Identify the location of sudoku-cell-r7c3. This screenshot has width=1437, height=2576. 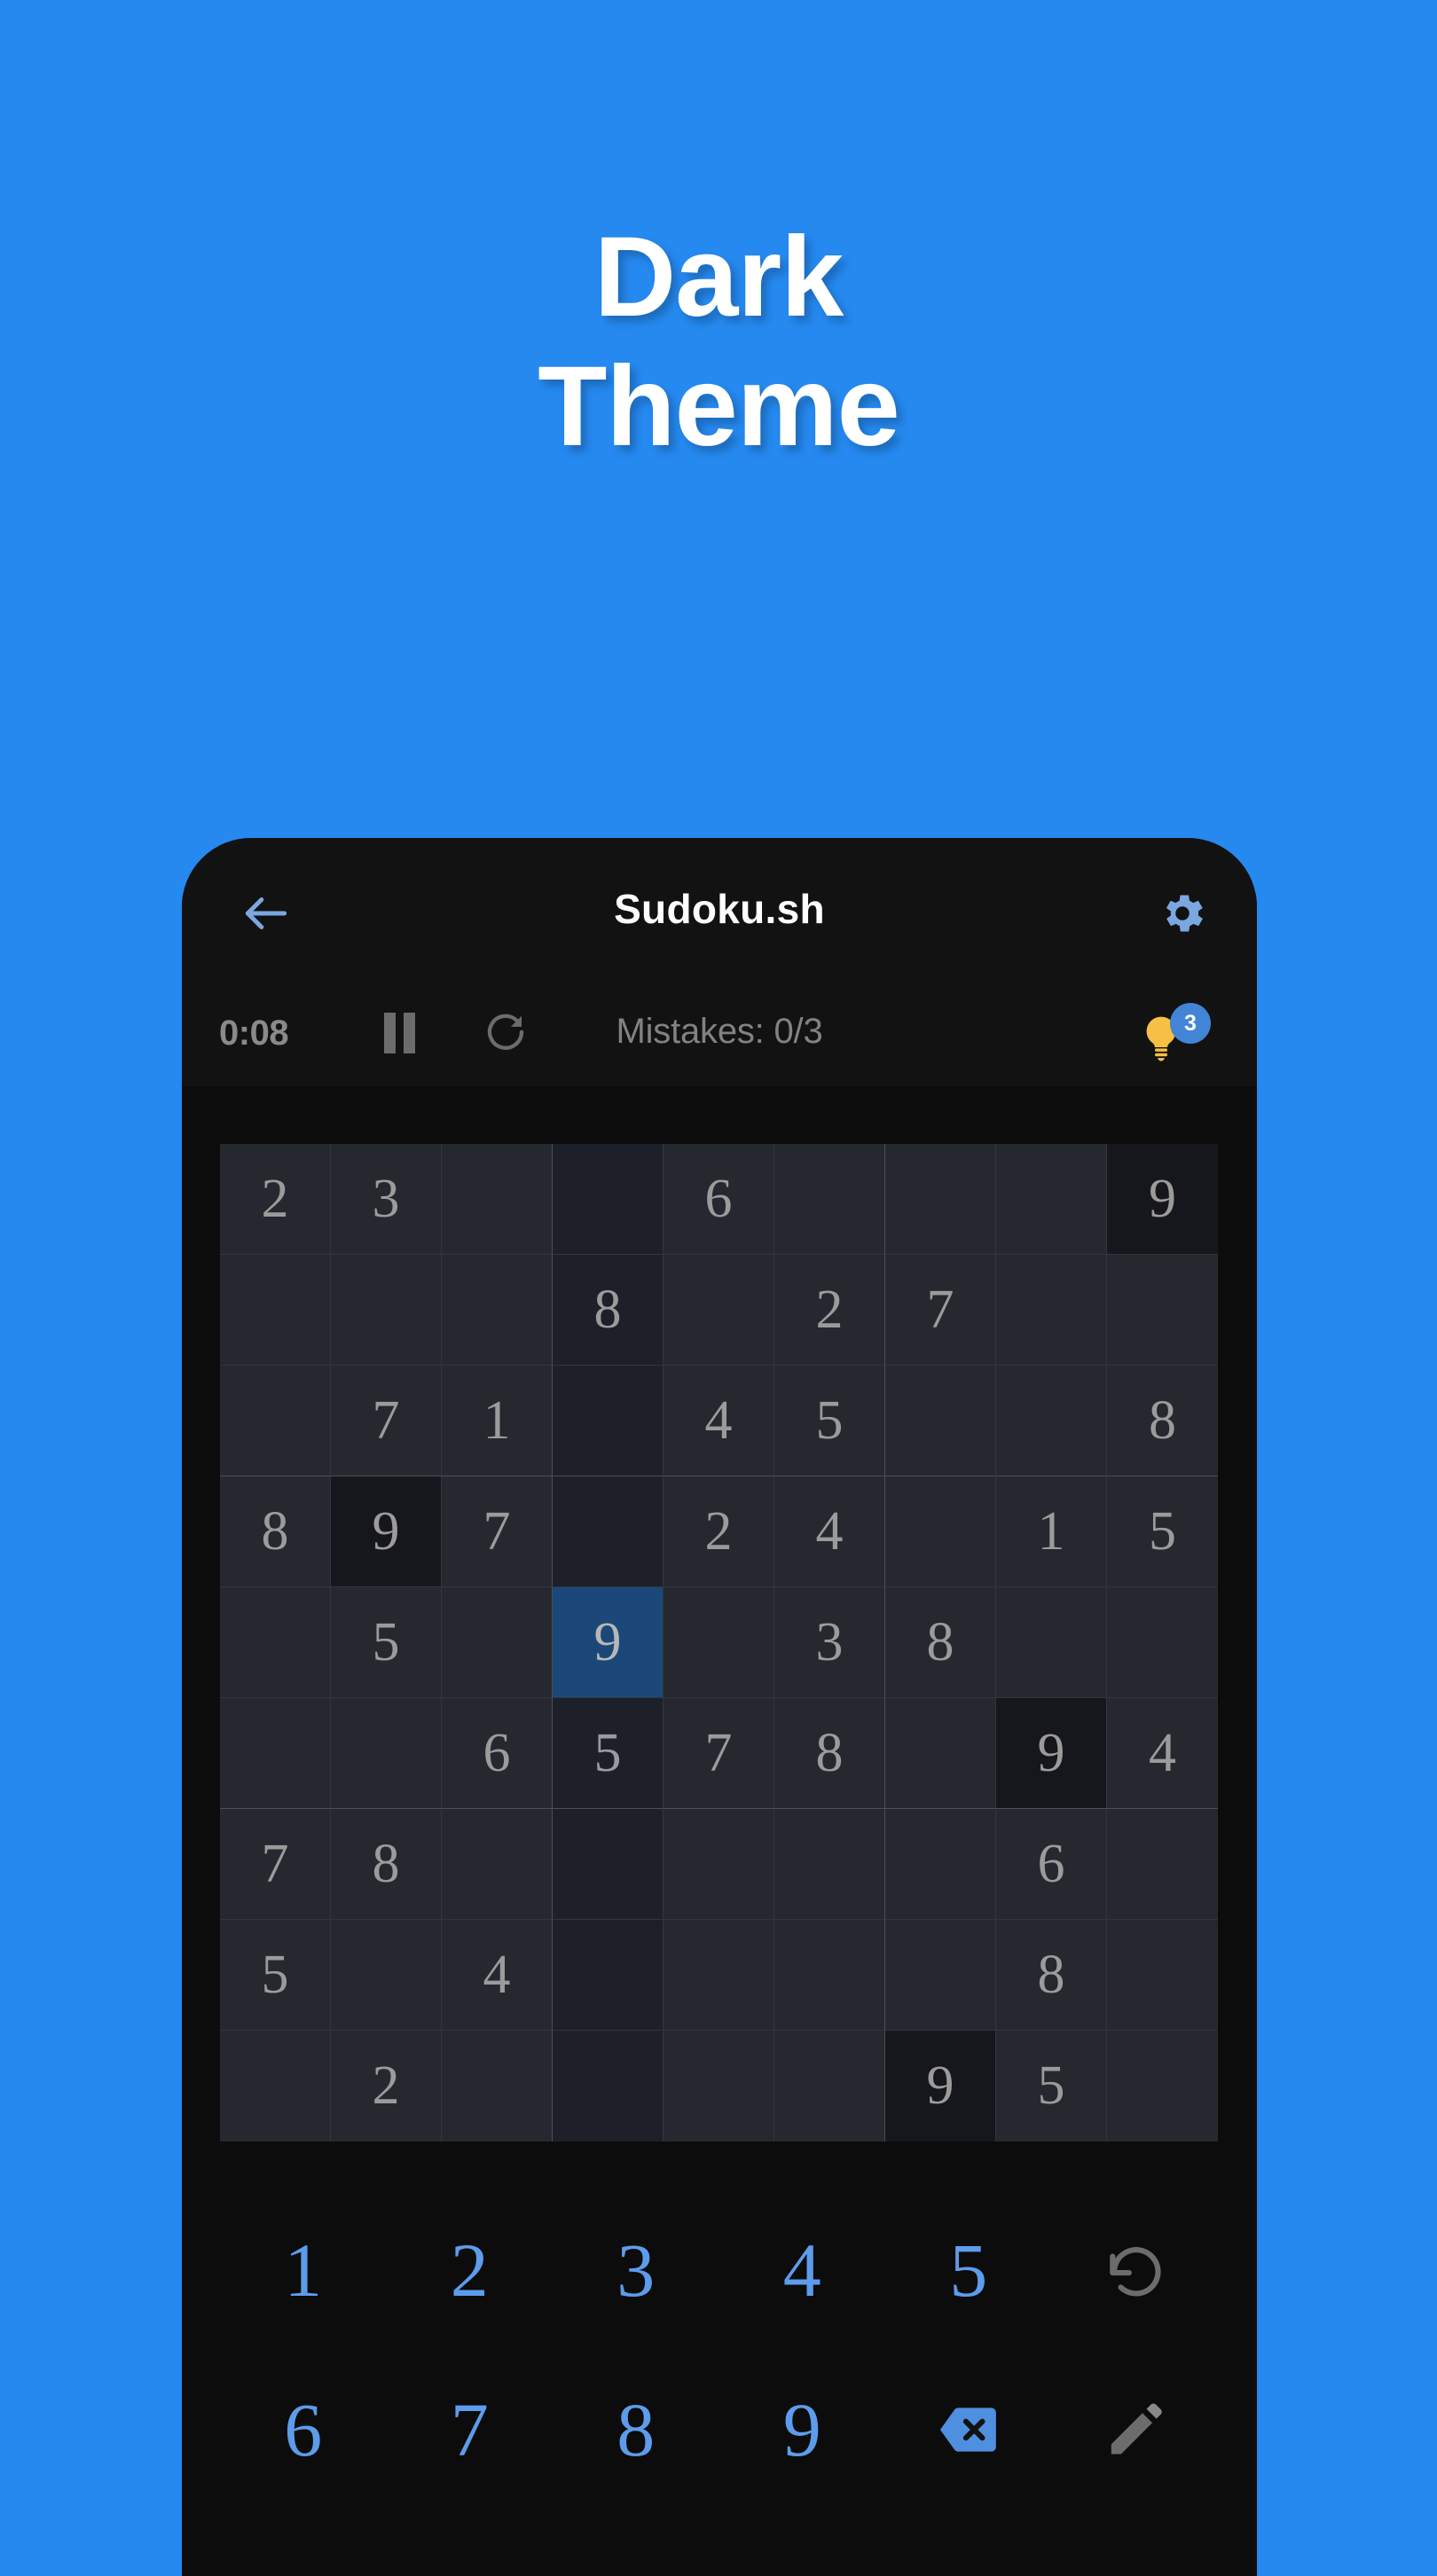
(498, 1864).